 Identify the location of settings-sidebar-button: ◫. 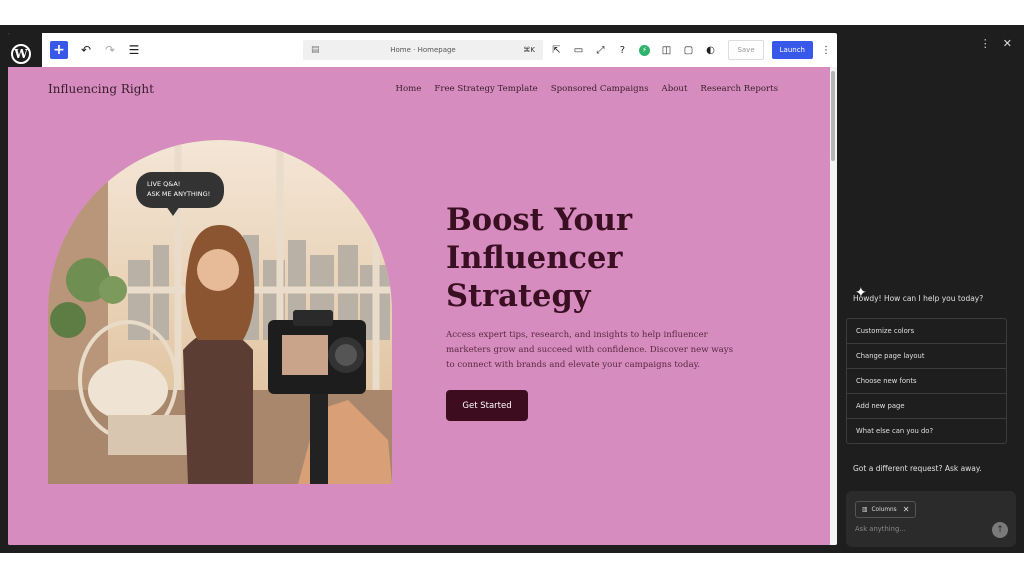
(666, 50).